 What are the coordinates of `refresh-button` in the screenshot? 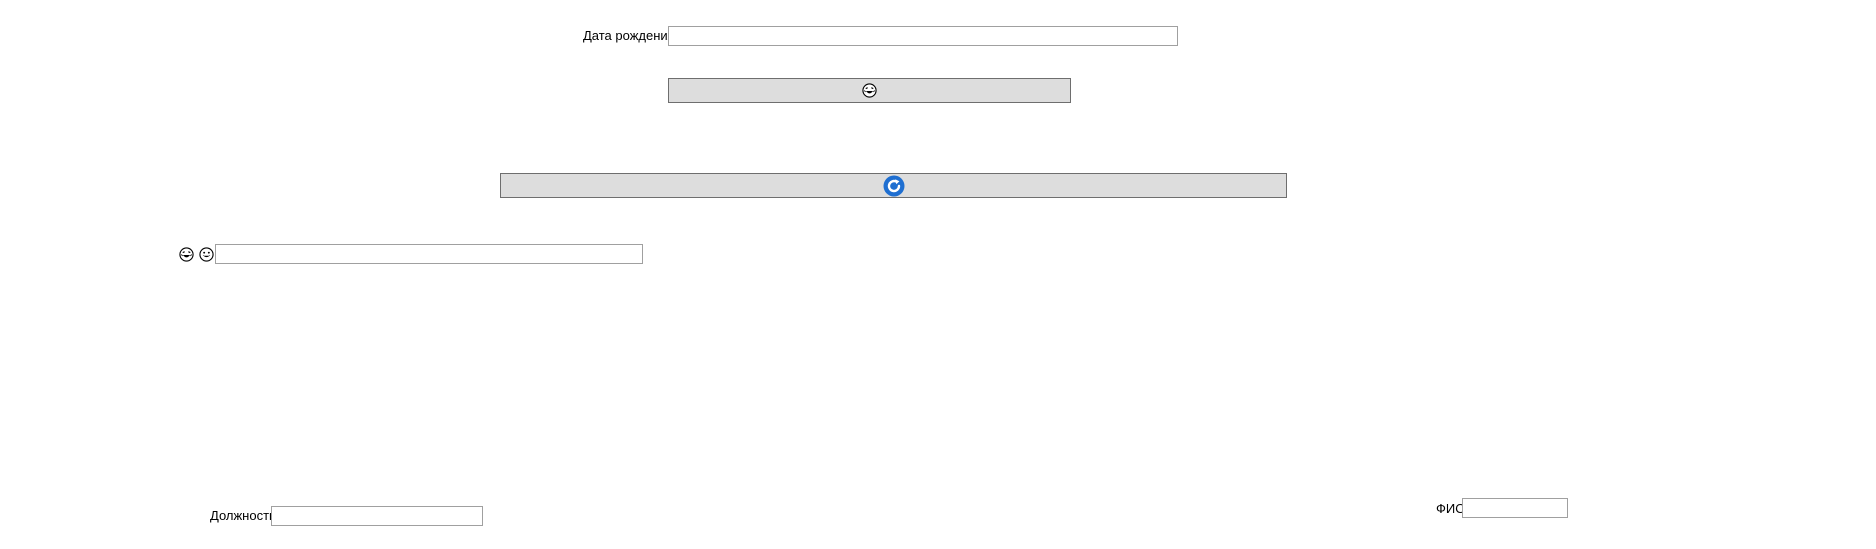 It's located at (893, 185).